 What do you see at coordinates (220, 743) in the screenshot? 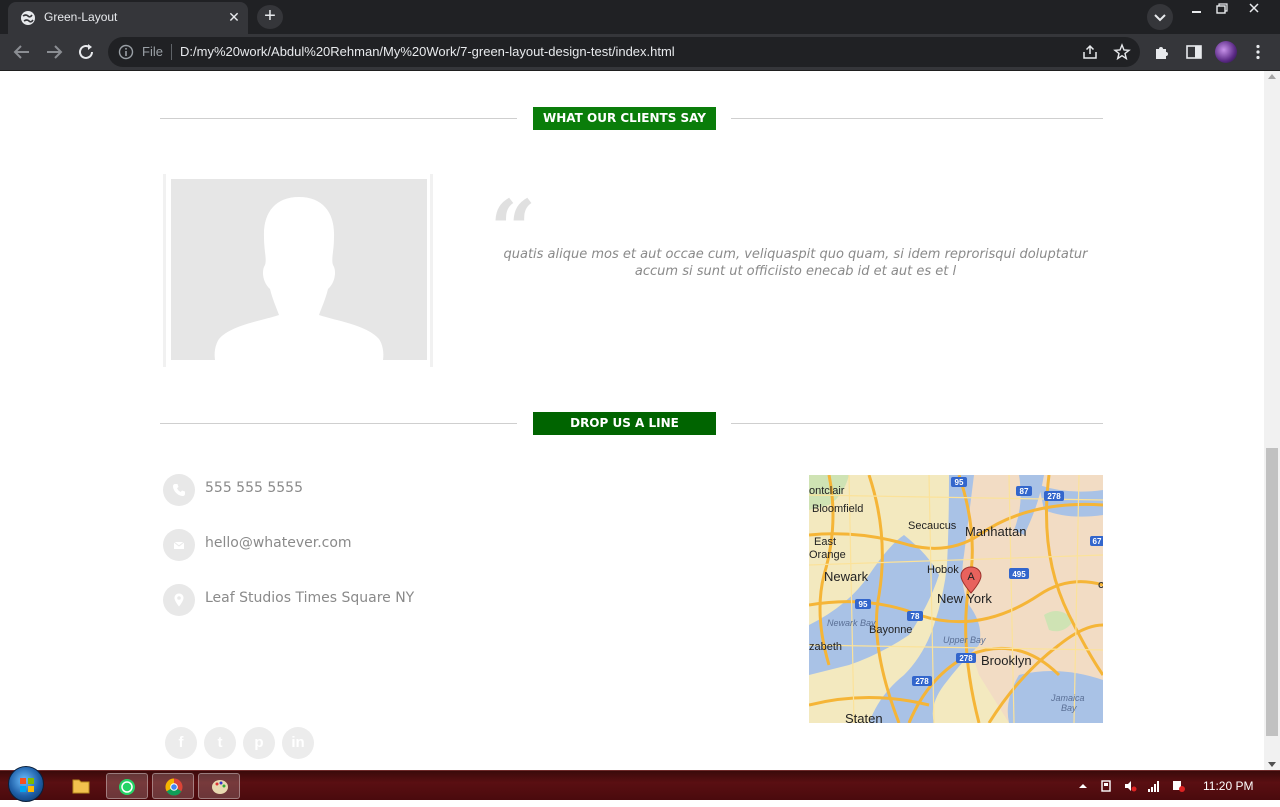
I see `twitter-icon: t` at bounding box center [220, 743].